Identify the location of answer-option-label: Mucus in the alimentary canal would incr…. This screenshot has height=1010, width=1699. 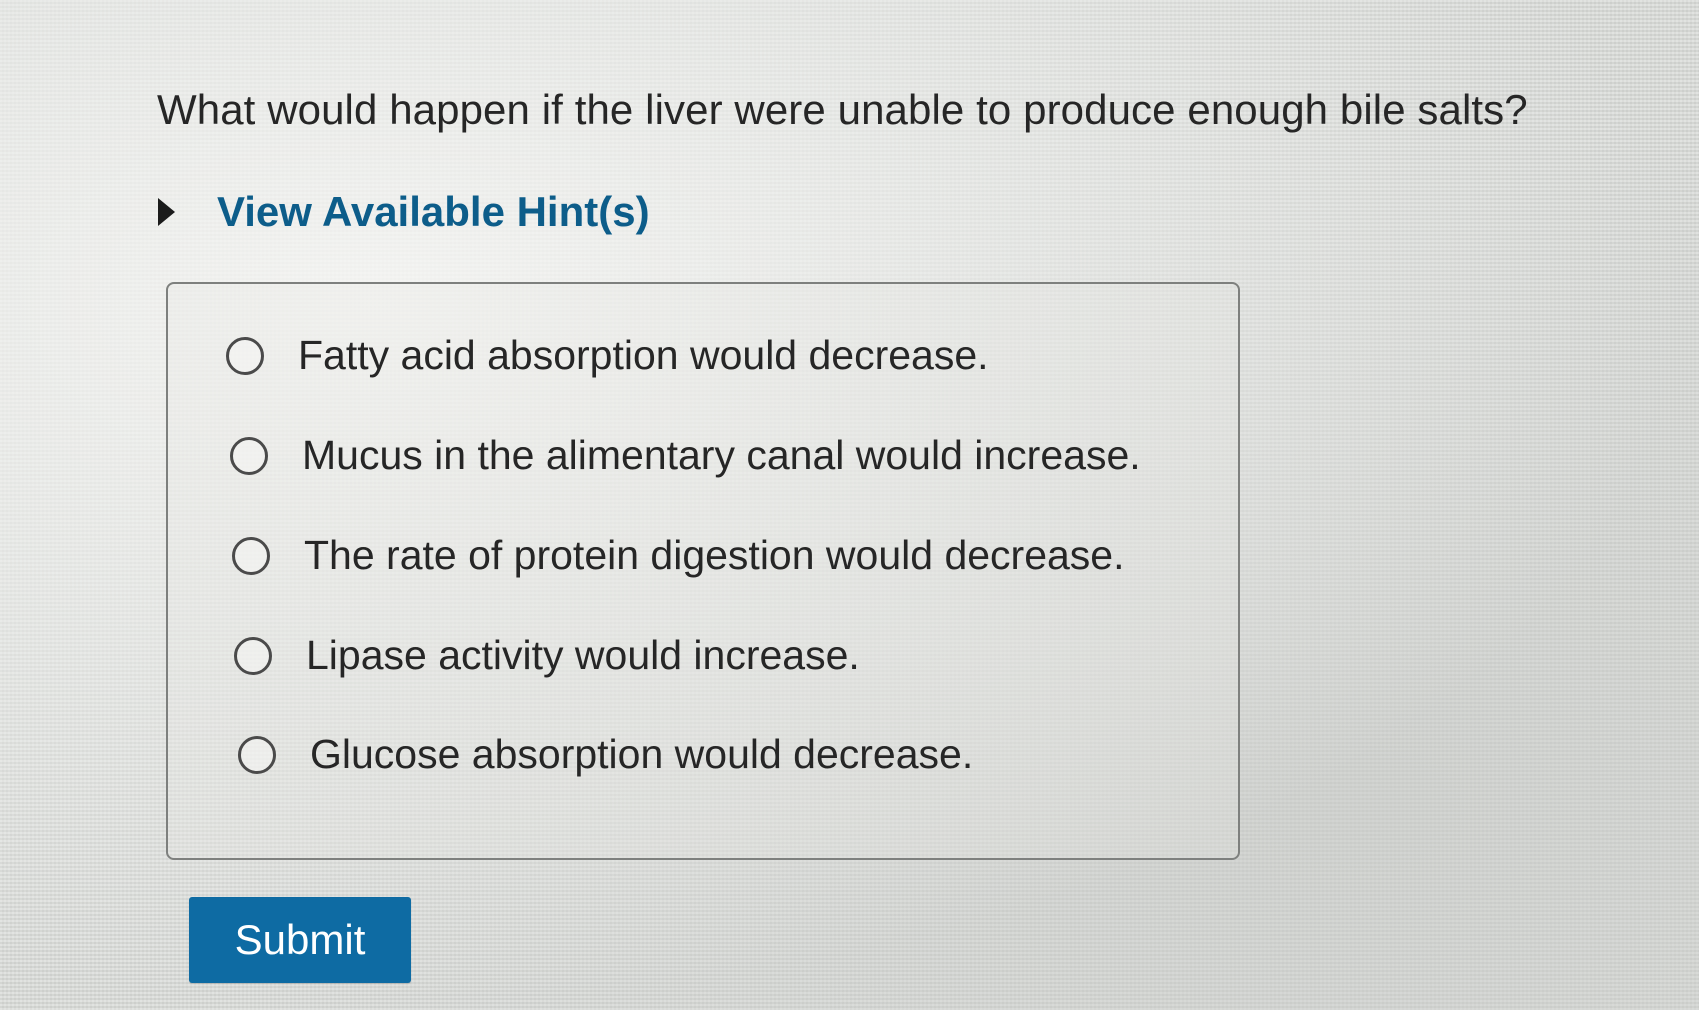
(721, 455).